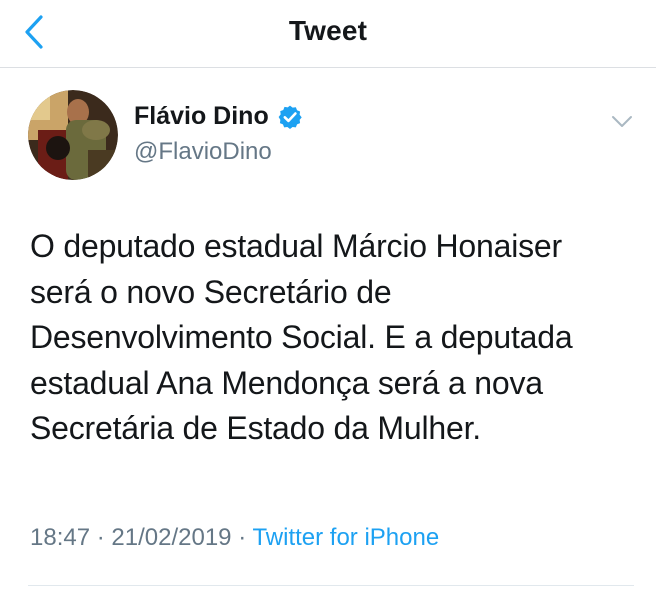  Describe the element at coordinates (286, 382) in the screenshot. I see `tweet-text-line: estadual Ana Mendonça será a nova` at that location.